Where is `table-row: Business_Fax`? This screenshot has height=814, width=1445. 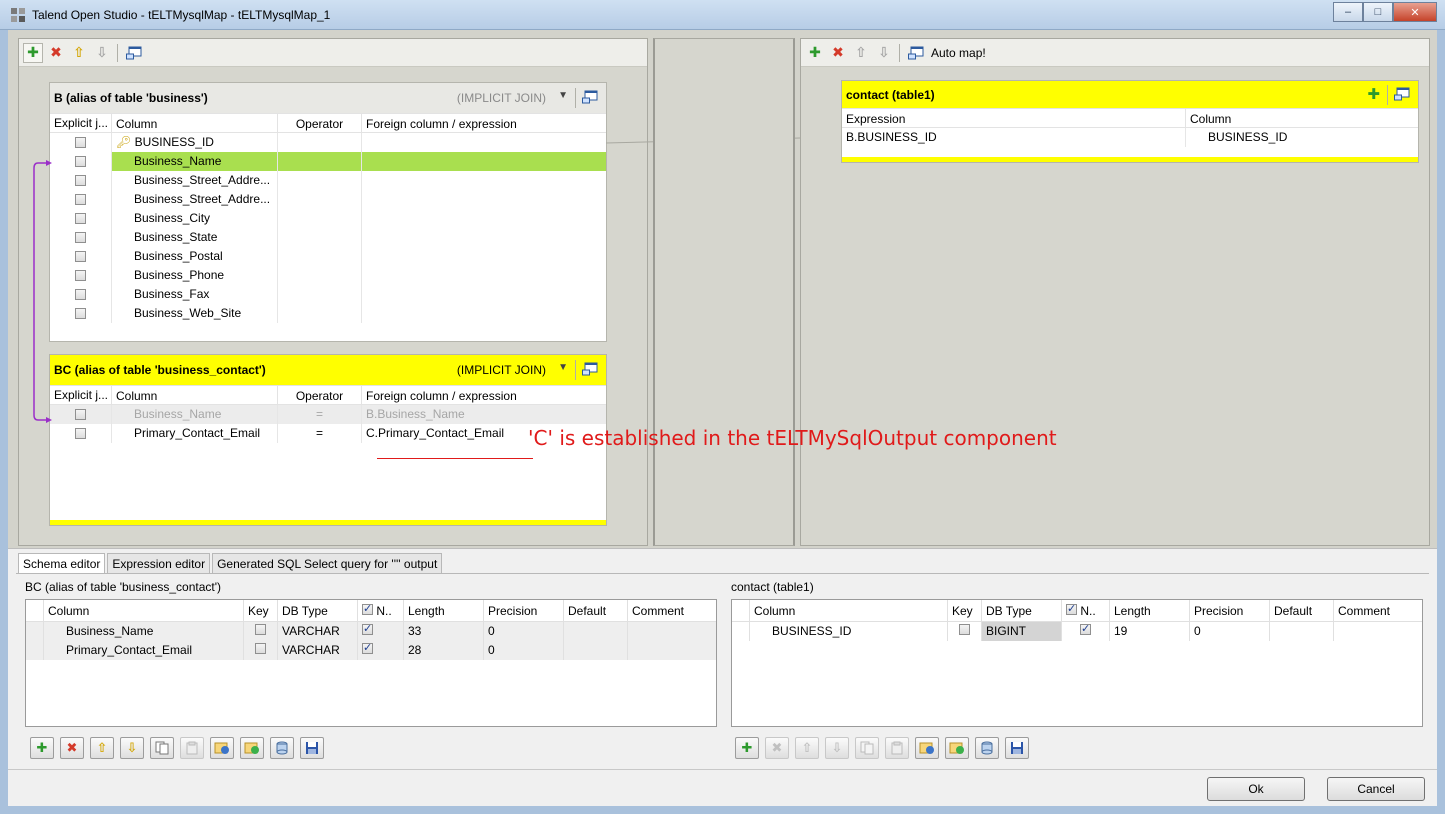 table-row: Business_Fax is located at coordinates (328, 294).